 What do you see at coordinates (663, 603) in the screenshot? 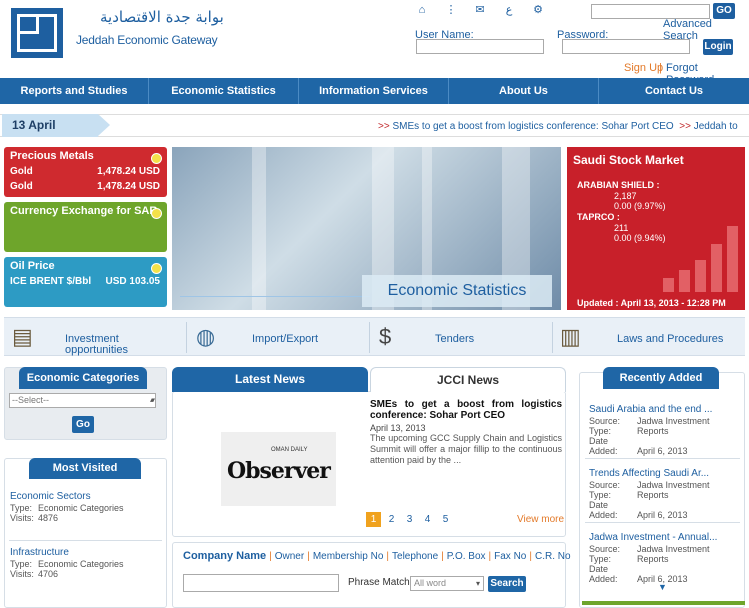
I see `green-widget-edge` at bounding box center [663, 603].